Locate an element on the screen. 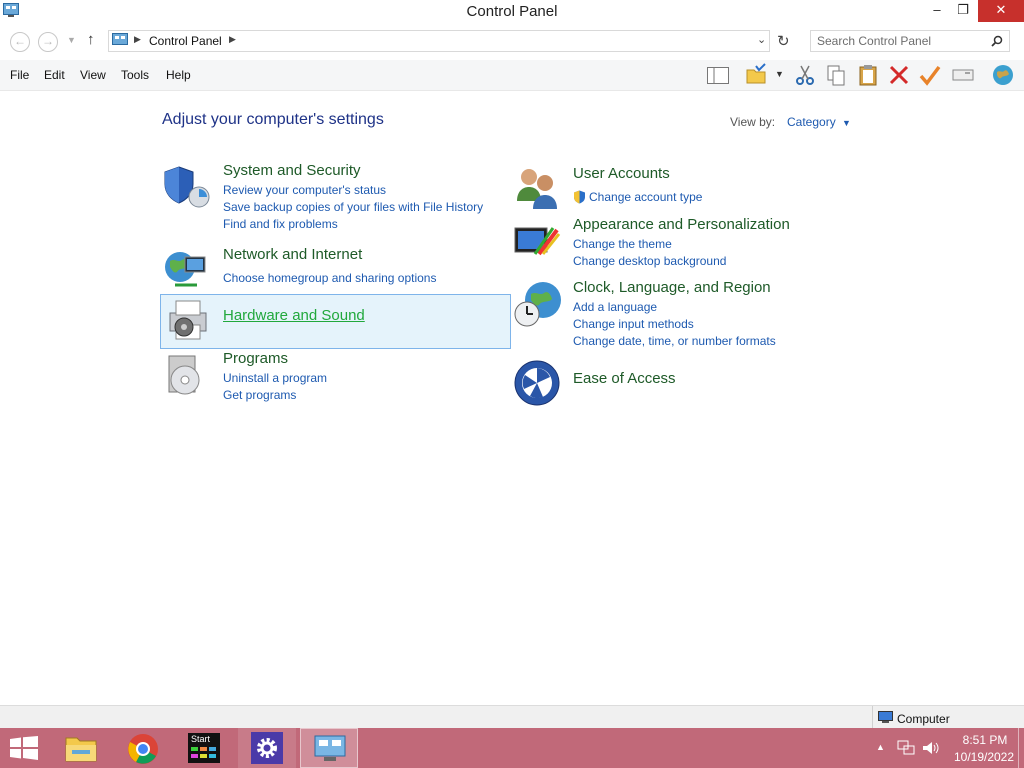 This screenshot has width=1024, height=768. view-by-dropdown-icon: ▼ is located at coordinates (846, 123).